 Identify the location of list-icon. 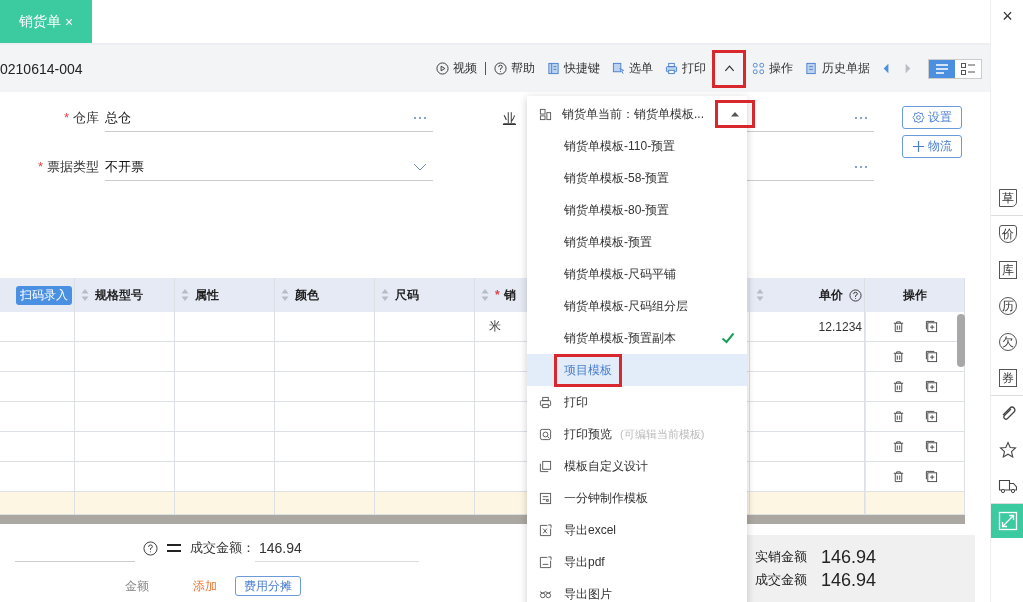
(942, 68).